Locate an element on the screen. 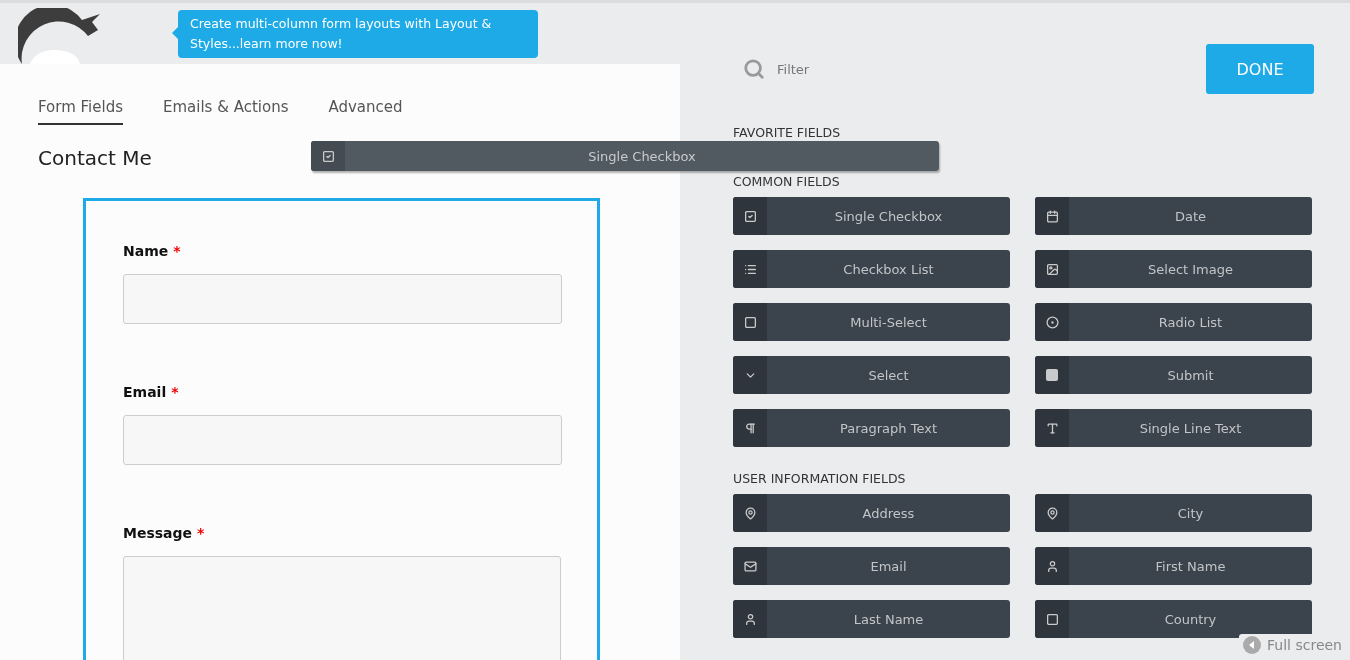  bubble-pointer-icon is located at coordinates (175, 33).